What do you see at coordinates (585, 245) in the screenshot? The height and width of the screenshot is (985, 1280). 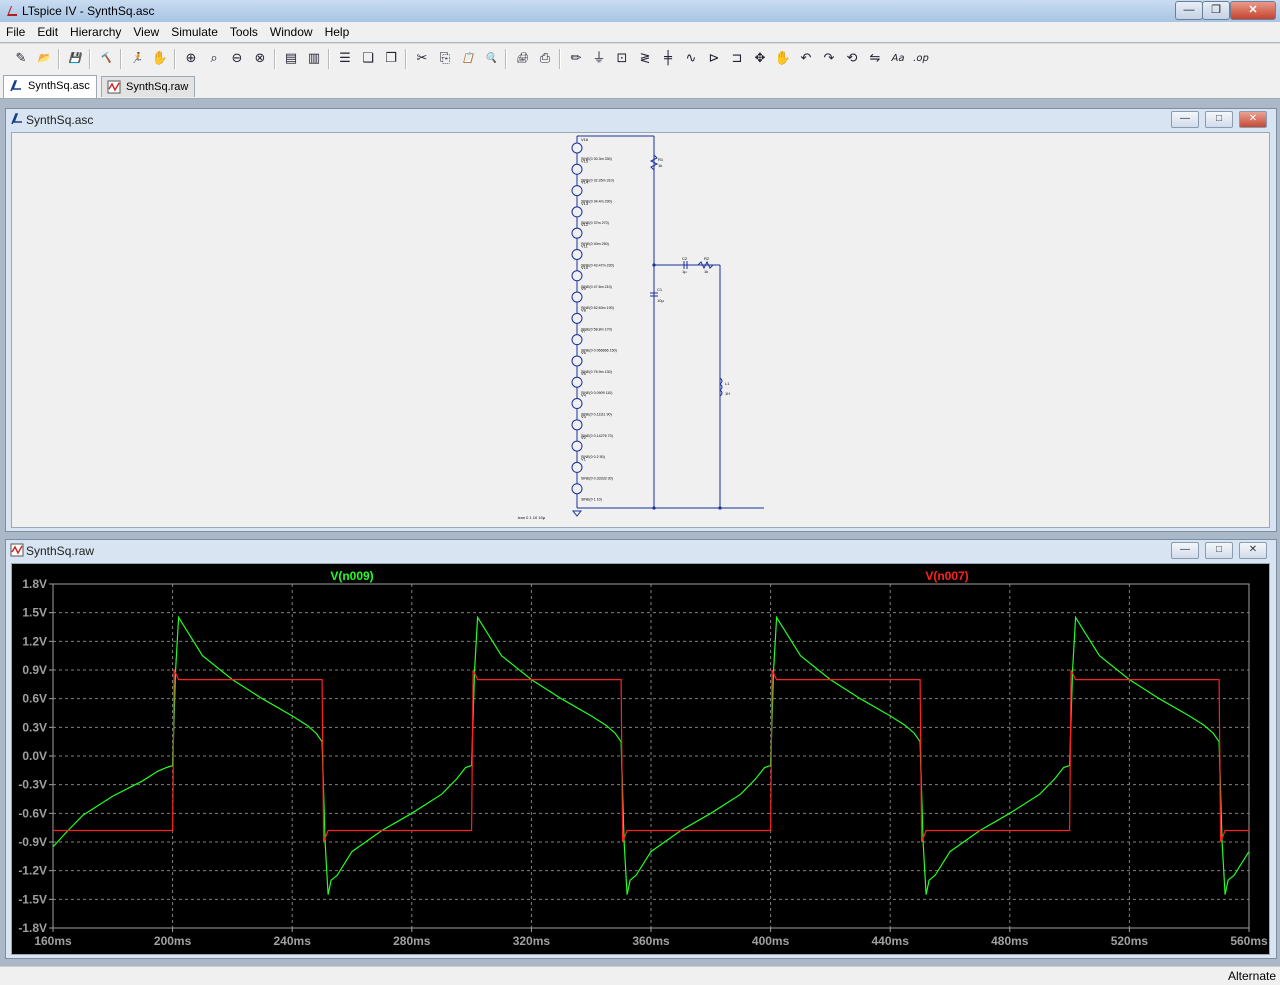 I see `source-ref: V11` at bounding box center [585, 245].